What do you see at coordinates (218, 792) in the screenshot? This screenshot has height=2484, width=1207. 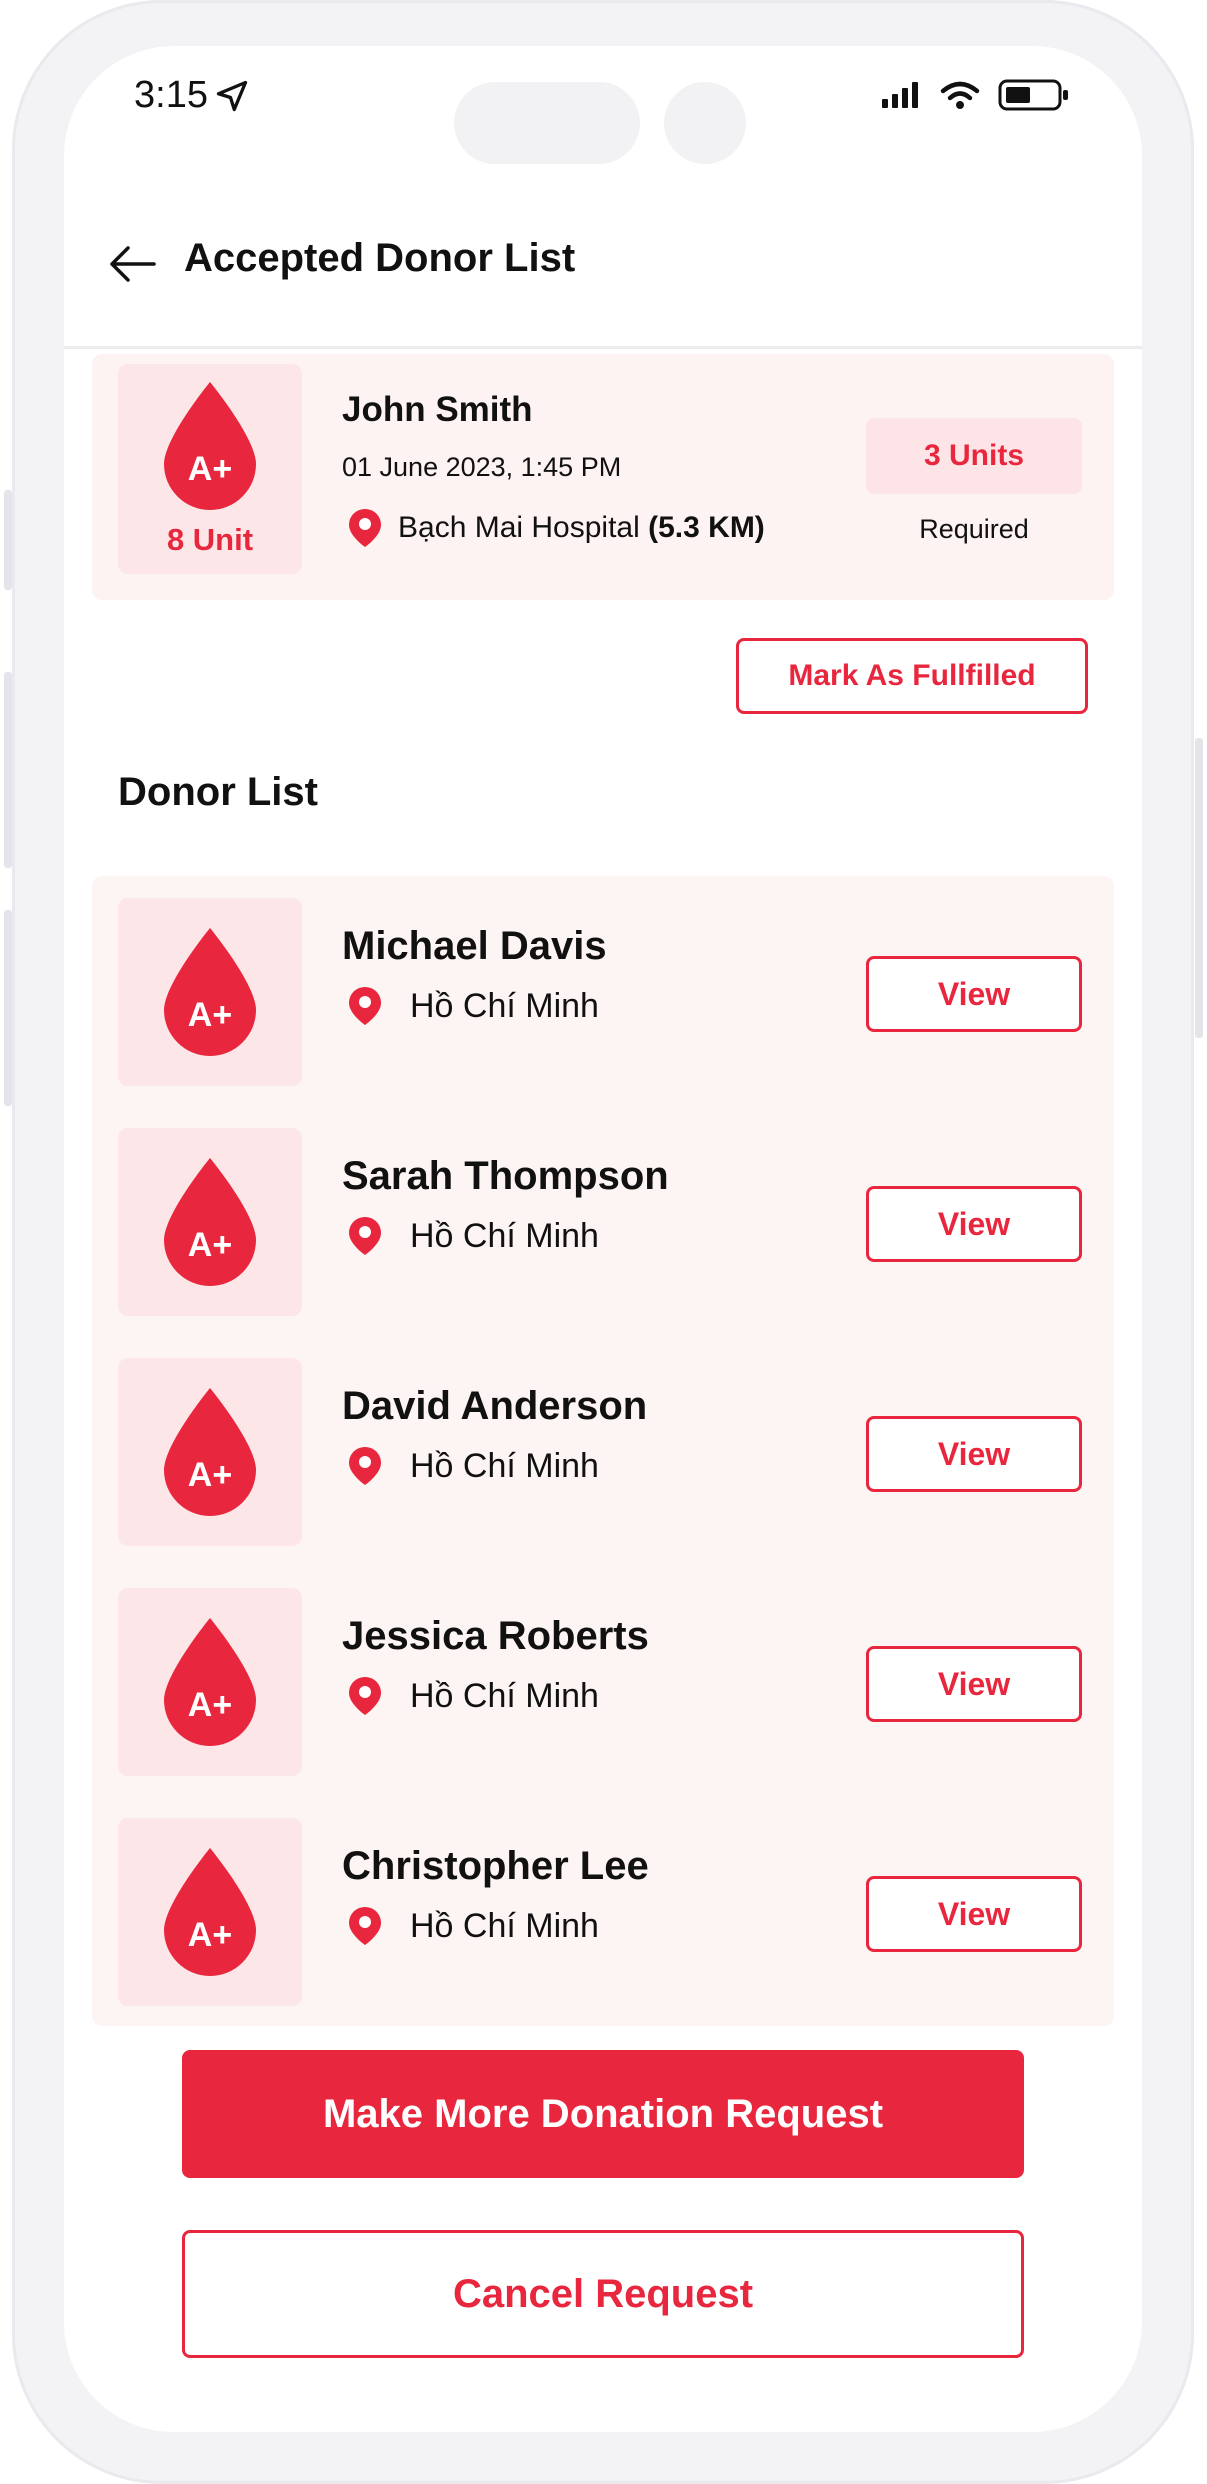 I see `donor-list-title: Donor List` at bounding box center [218, 792].